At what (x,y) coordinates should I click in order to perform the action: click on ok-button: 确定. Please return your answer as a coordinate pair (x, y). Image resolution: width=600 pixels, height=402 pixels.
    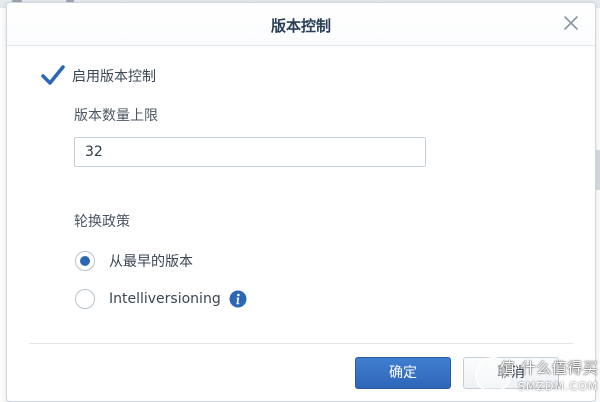
    Looking at the image, I should click on (403, 373).